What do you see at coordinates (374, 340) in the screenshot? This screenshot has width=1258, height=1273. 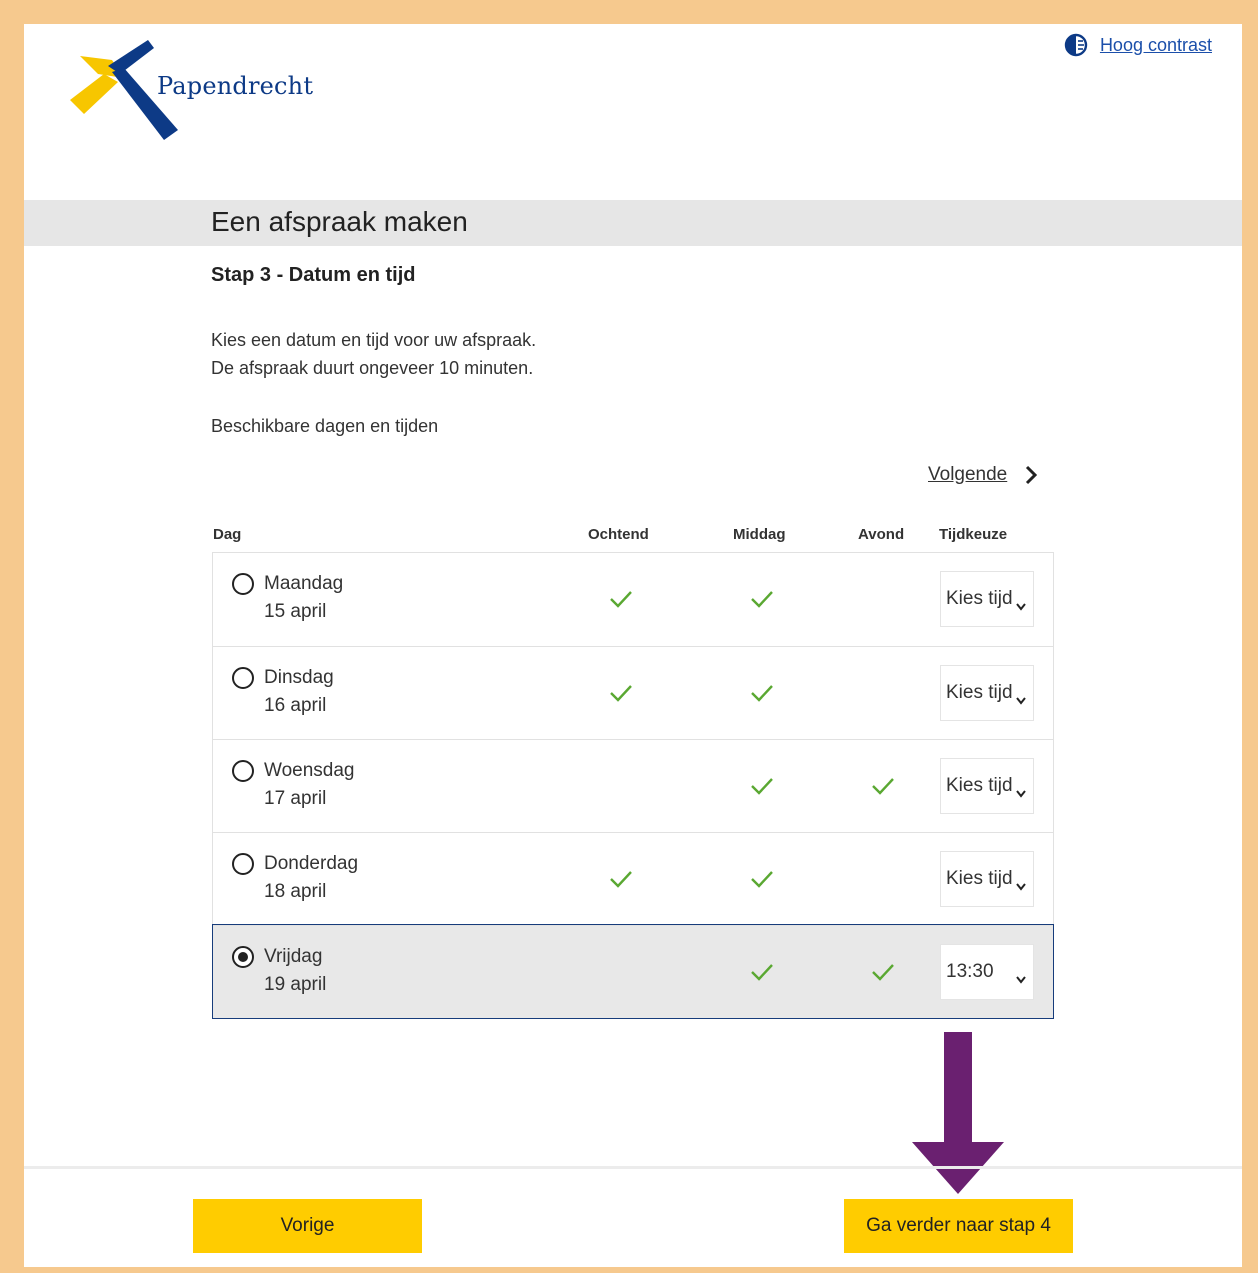 I see `intro-line: Kies een datum en tijd voor uw afspraak.` at bounding box center [374, 340].